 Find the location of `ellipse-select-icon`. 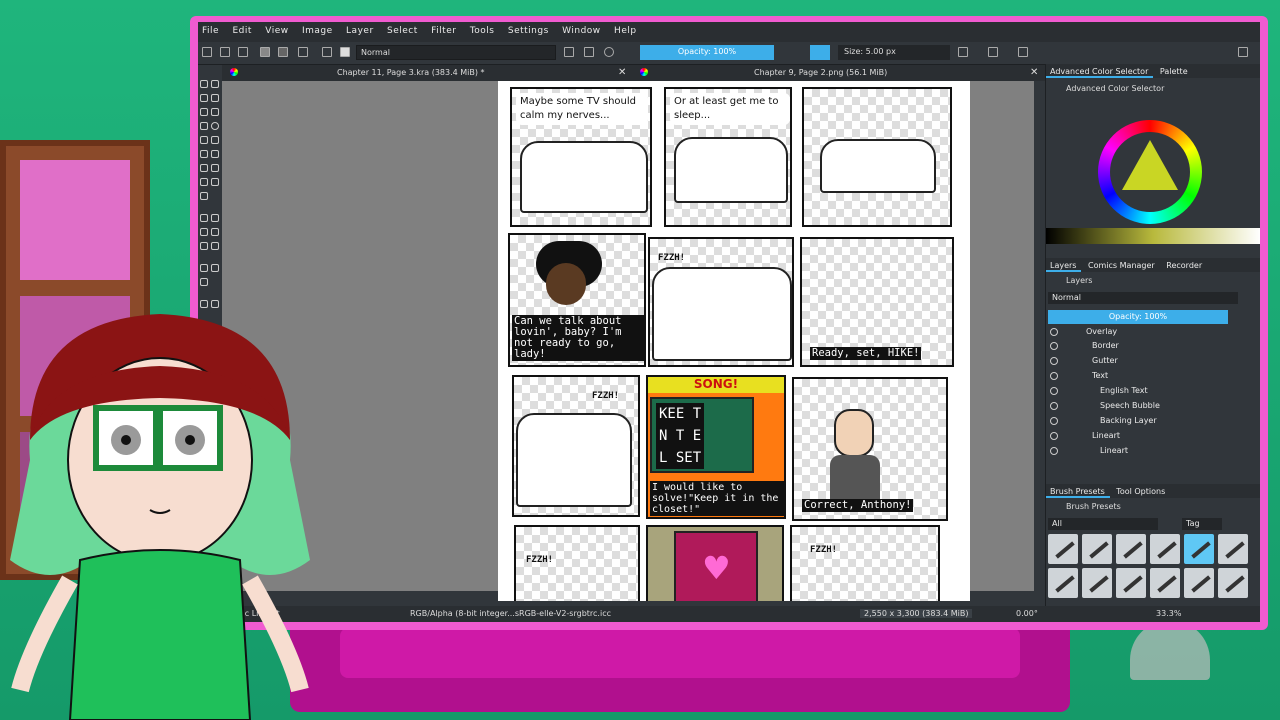

ellipse-select-icon is located at coordinates (215, 304).